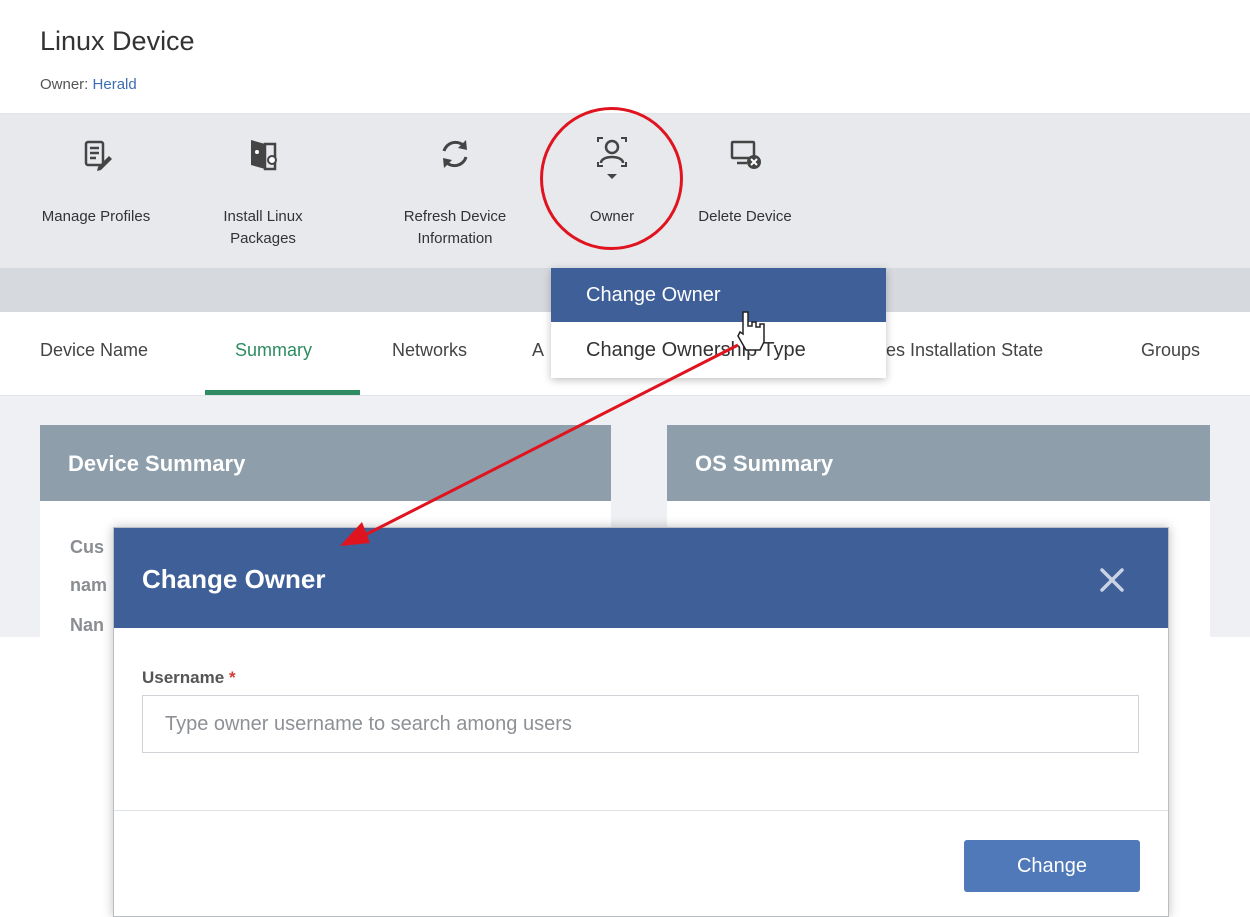  Describe the element at coordinates (745, 216) in the screenshot. I see `delete-device-label: Delete Device` at that location.